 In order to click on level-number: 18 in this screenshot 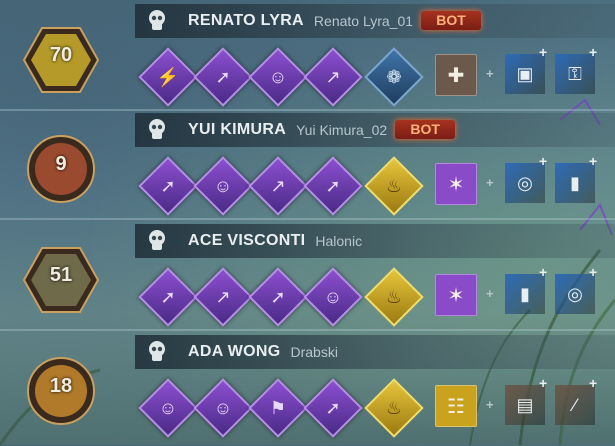, I will do `click(61, 386)`.